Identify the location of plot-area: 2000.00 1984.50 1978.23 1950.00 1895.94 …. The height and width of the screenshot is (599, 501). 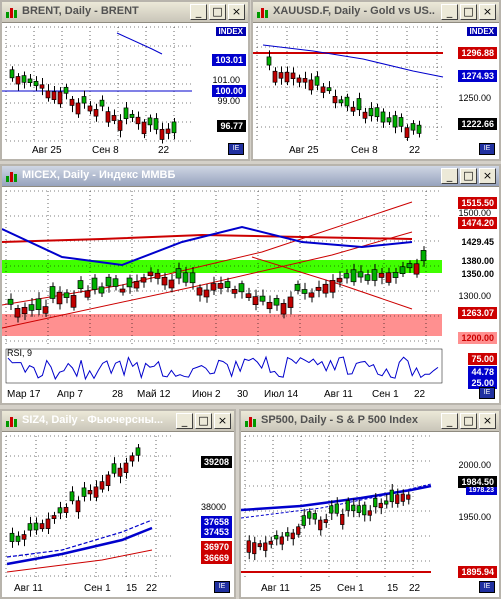
(370, 514).